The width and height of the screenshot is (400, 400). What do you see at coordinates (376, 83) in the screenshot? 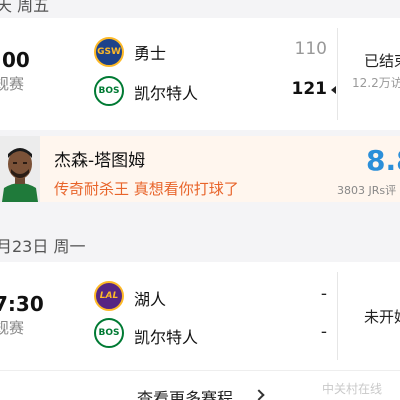
I see `game-views: 12.2万访` at bounding box center [376, 83].